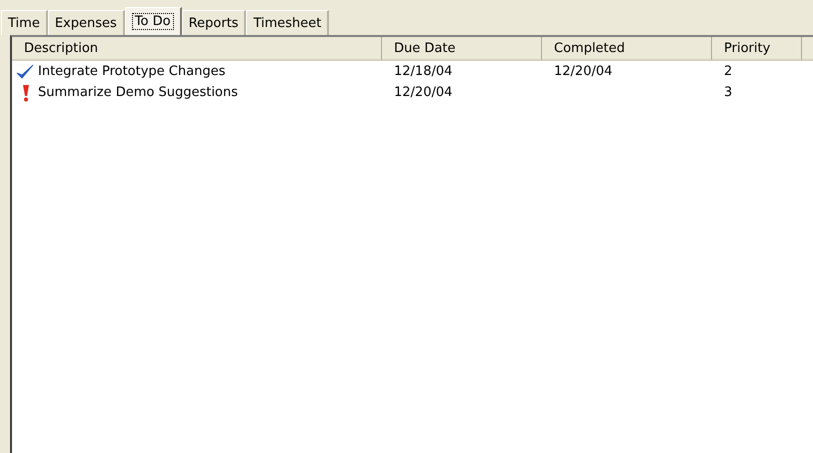  Describe the element at coordinates (132, 71) in the screenshot. I see `table-cell: Integrate Prototype Changes` at that location.